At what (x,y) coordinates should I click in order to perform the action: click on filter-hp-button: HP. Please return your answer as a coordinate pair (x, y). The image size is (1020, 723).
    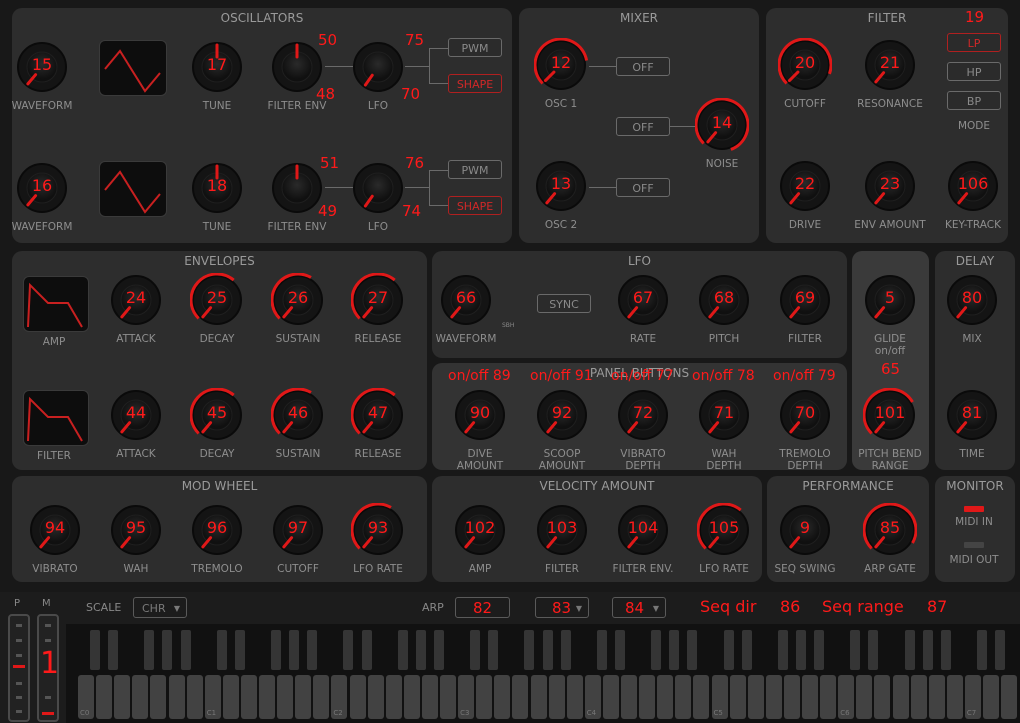
    Looking at the image, I should click on (974, 71).